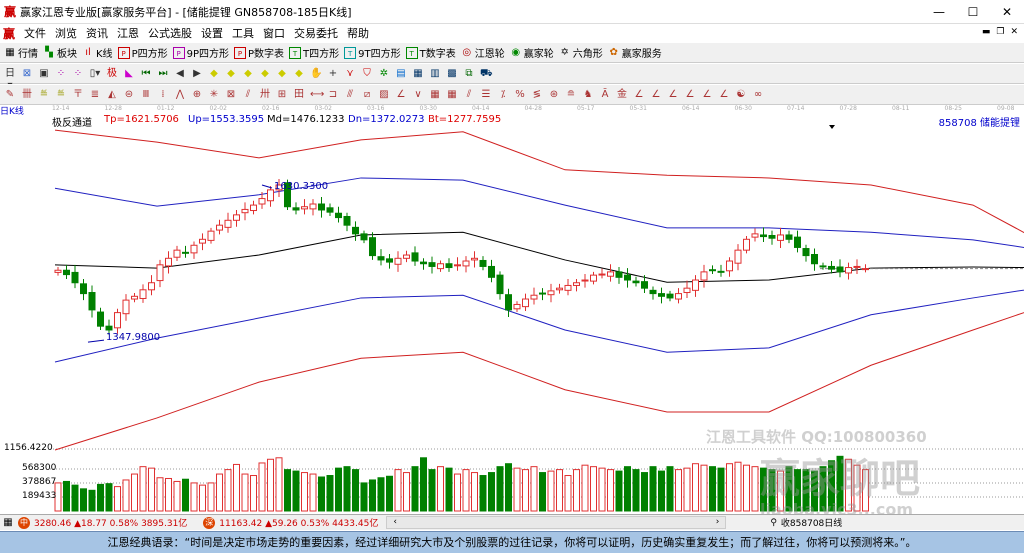  What do you see at coordinates (78, 74) in the screenshot?
I see `dots2-icon: ⁘` at bounding box center [78, 74].